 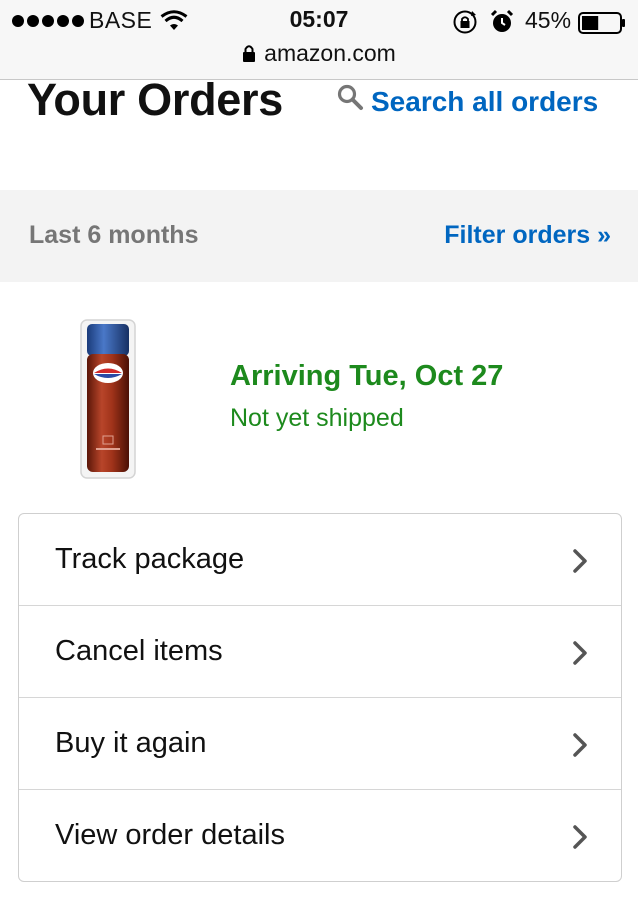 I want to click on filter-bar: Last 6 months Filter orders », so click(x=319, y=236).